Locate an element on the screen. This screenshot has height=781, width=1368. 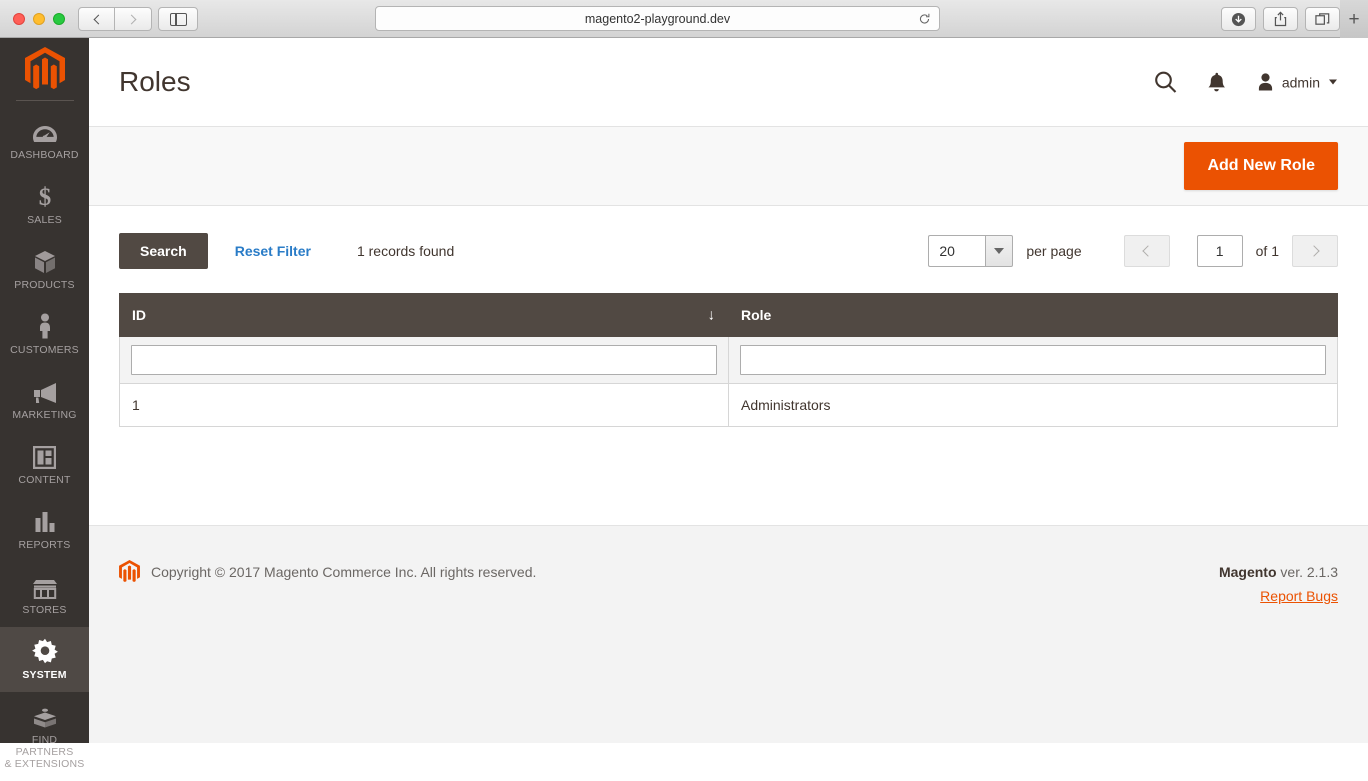
sort-descending-icon: ↓ is located at coordinates (711, 315).